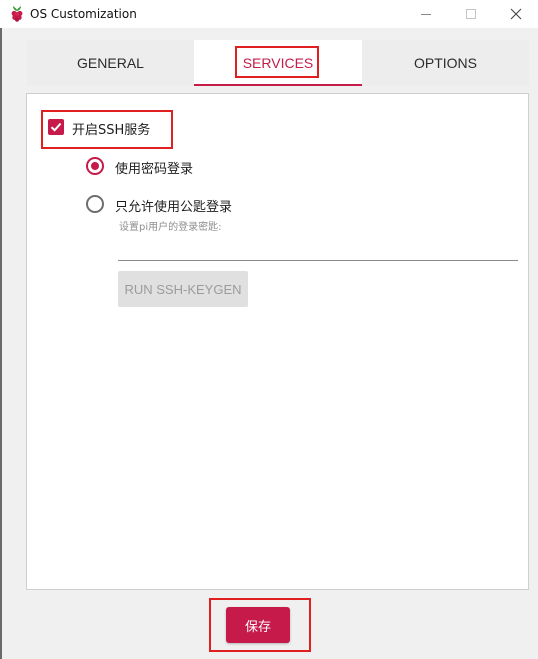  I want to click on title-bar: OS Customization, so click(269, 14).